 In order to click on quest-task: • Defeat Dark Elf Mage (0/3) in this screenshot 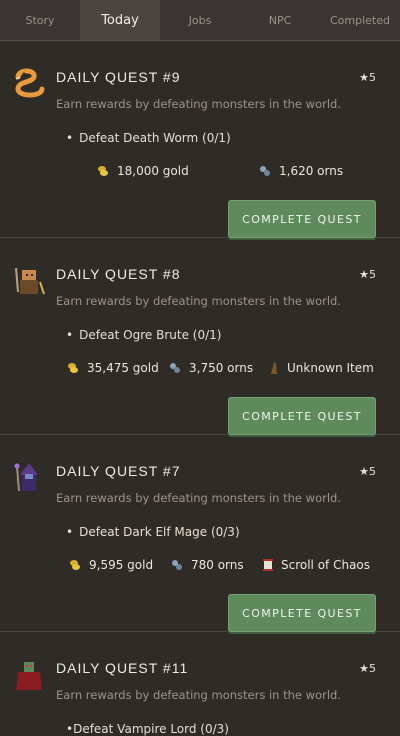, I will do `click(153, 532)`.